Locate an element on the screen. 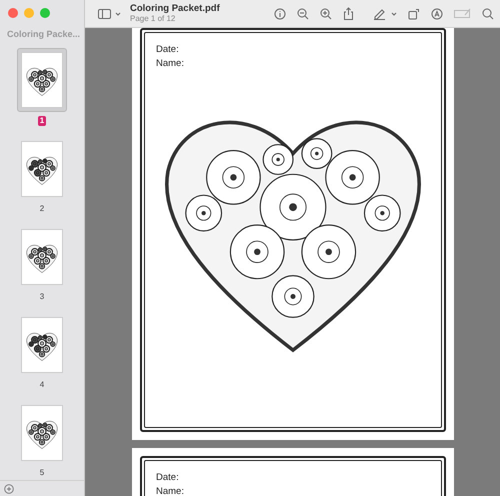  markup-icon is located at coordinates (437, 14).